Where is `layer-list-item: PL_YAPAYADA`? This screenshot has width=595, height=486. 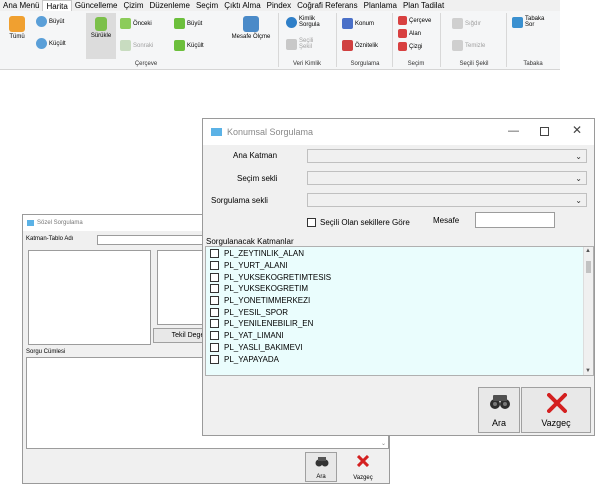 layer-list-item: PL_YAPAYADA is located at coordinates (399, 359).